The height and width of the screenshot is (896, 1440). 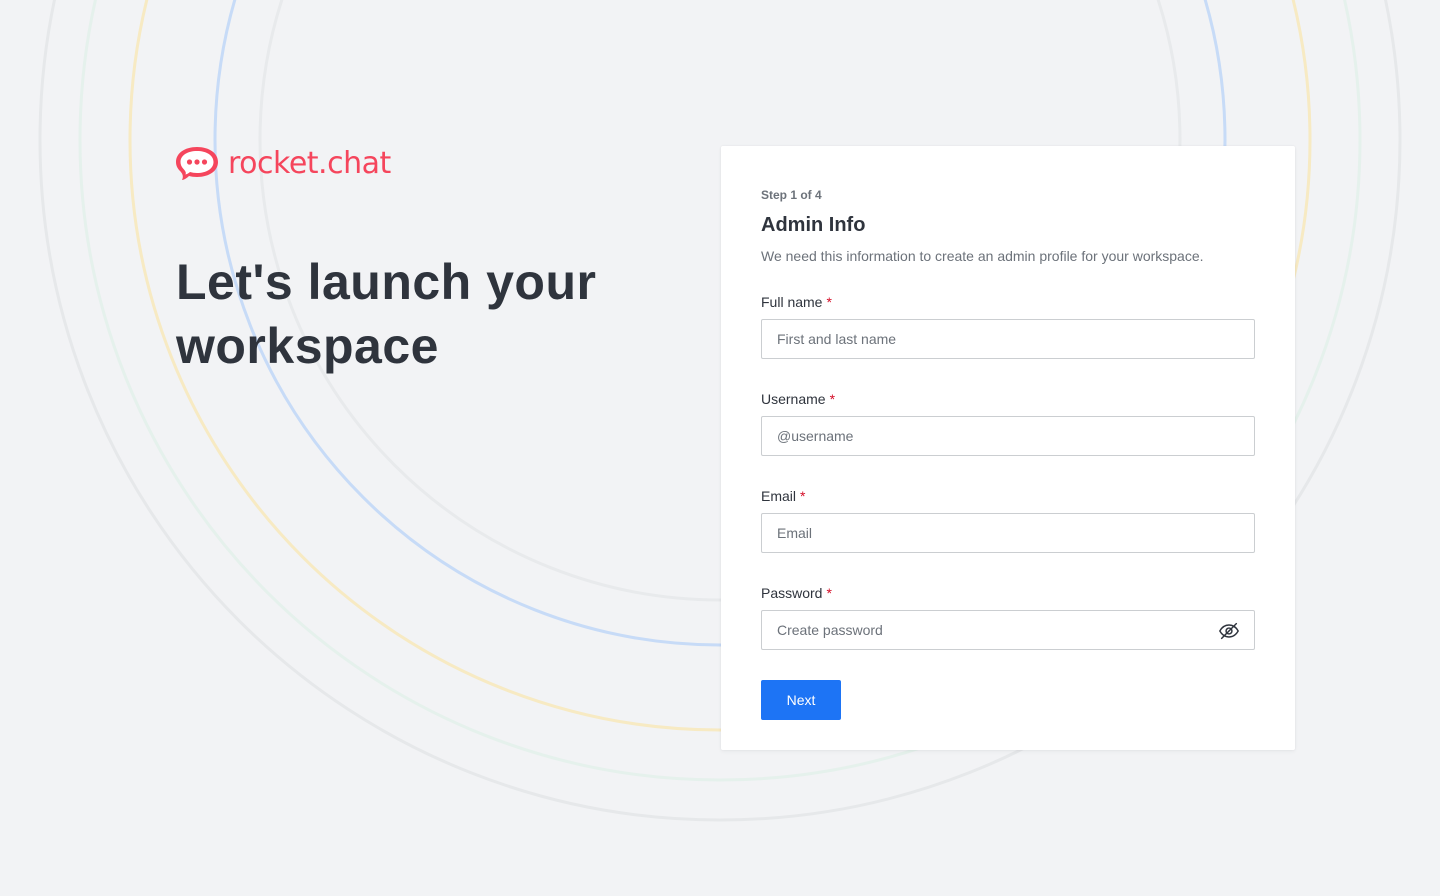 What do you see at coordinates (813, 225) in the screenshot?
I see `form-title: Admin Info` at bounding box center [813, 225].